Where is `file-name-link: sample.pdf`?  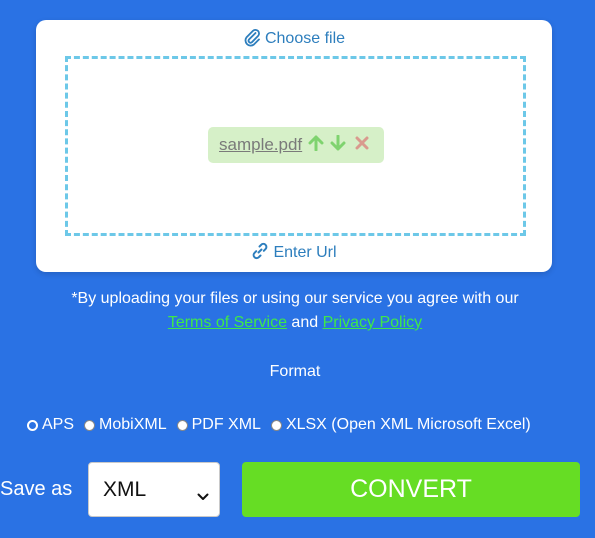
file-name-link: sample.pdf is located at coordinates (260, 145).